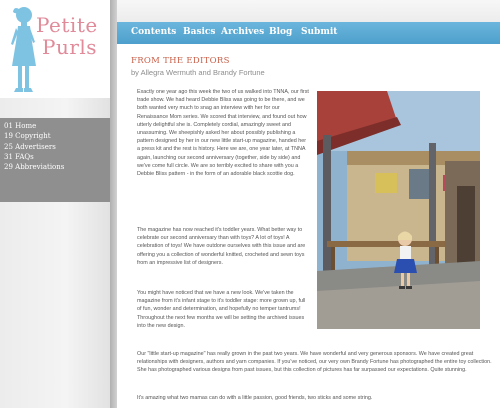 This screenshot has width=500, height=408. I want to click on sidebar-item-faqs: 31 FAQs, so click(57, 157).